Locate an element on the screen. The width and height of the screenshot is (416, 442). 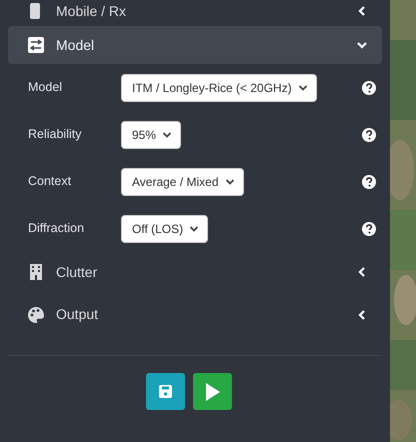
section-header: Model is located at coordinates (195, 45).